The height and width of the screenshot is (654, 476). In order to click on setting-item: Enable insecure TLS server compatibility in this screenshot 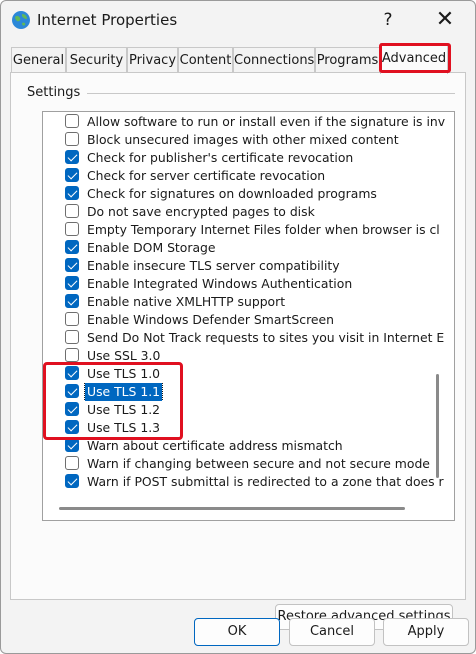, I will do `click(259, 266)`.